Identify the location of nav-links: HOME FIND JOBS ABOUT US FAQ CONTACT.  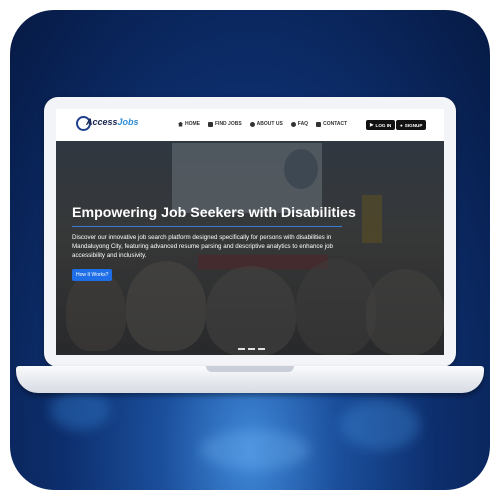
(262, 124).